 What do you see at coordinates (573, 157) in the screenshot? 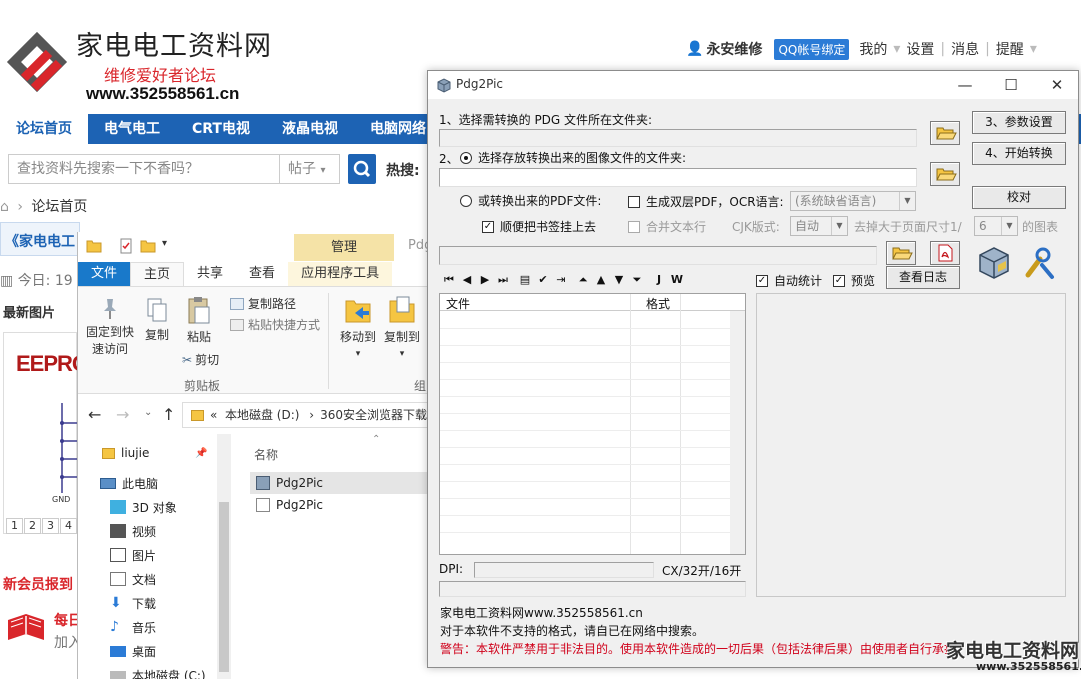
I see `image-folder-radio: 选择存放转换出来的图像文件的文件夹:` at bounding box center [573, 157].